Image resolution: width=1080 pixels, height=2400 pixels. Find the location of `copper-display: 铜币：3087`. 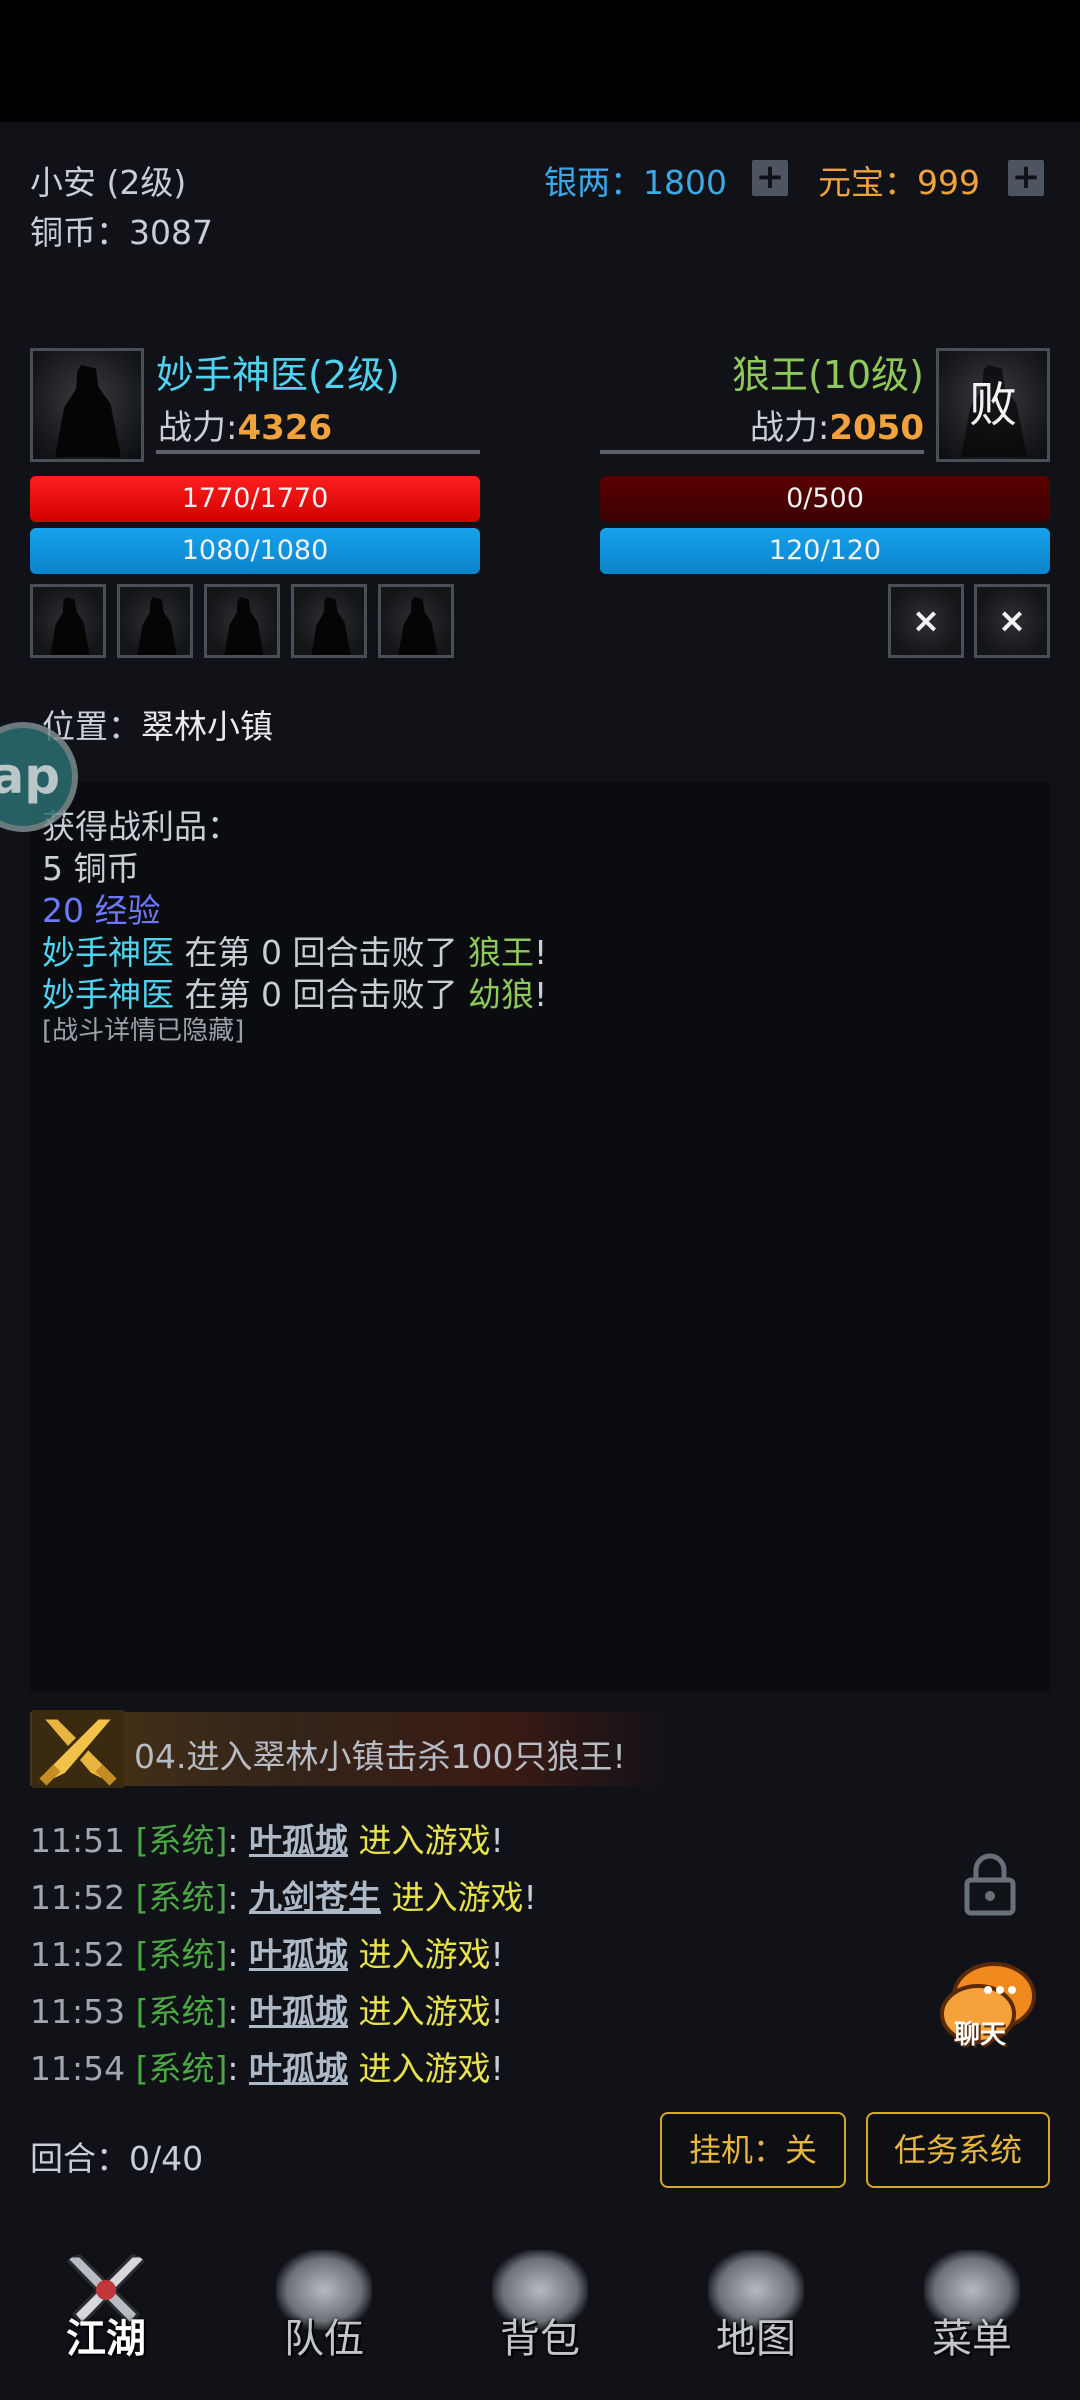

copper-display: 铜币：3087 is located at coordinates (121, 230).